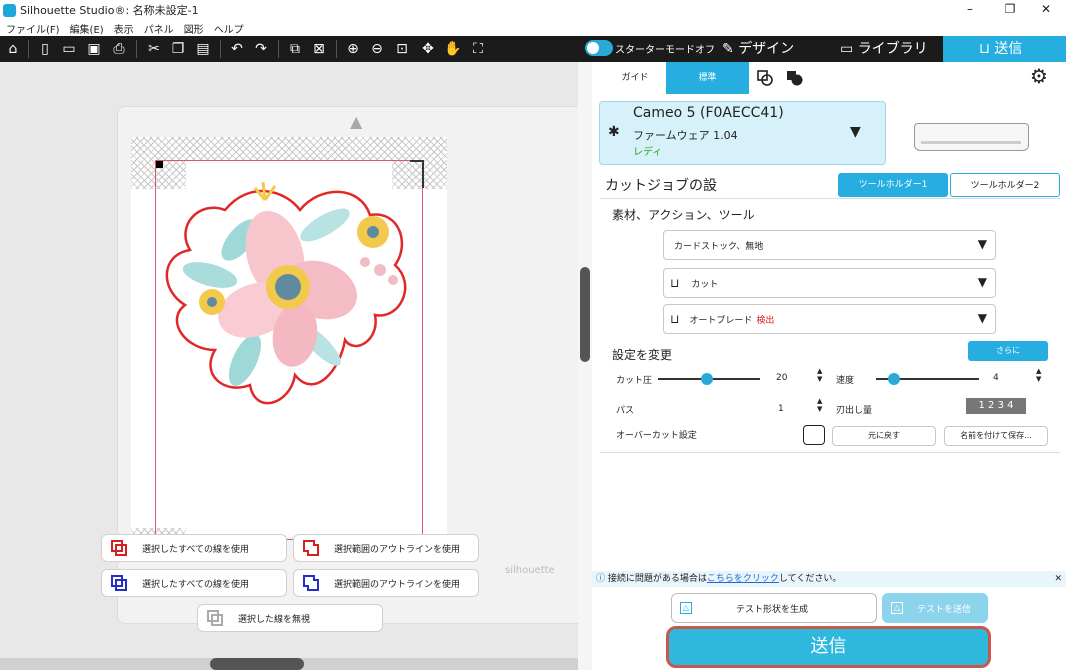 The width and height of the screenshot is (1066, 670). I want to click on maximize-button: ❐, so click(1010, 10).